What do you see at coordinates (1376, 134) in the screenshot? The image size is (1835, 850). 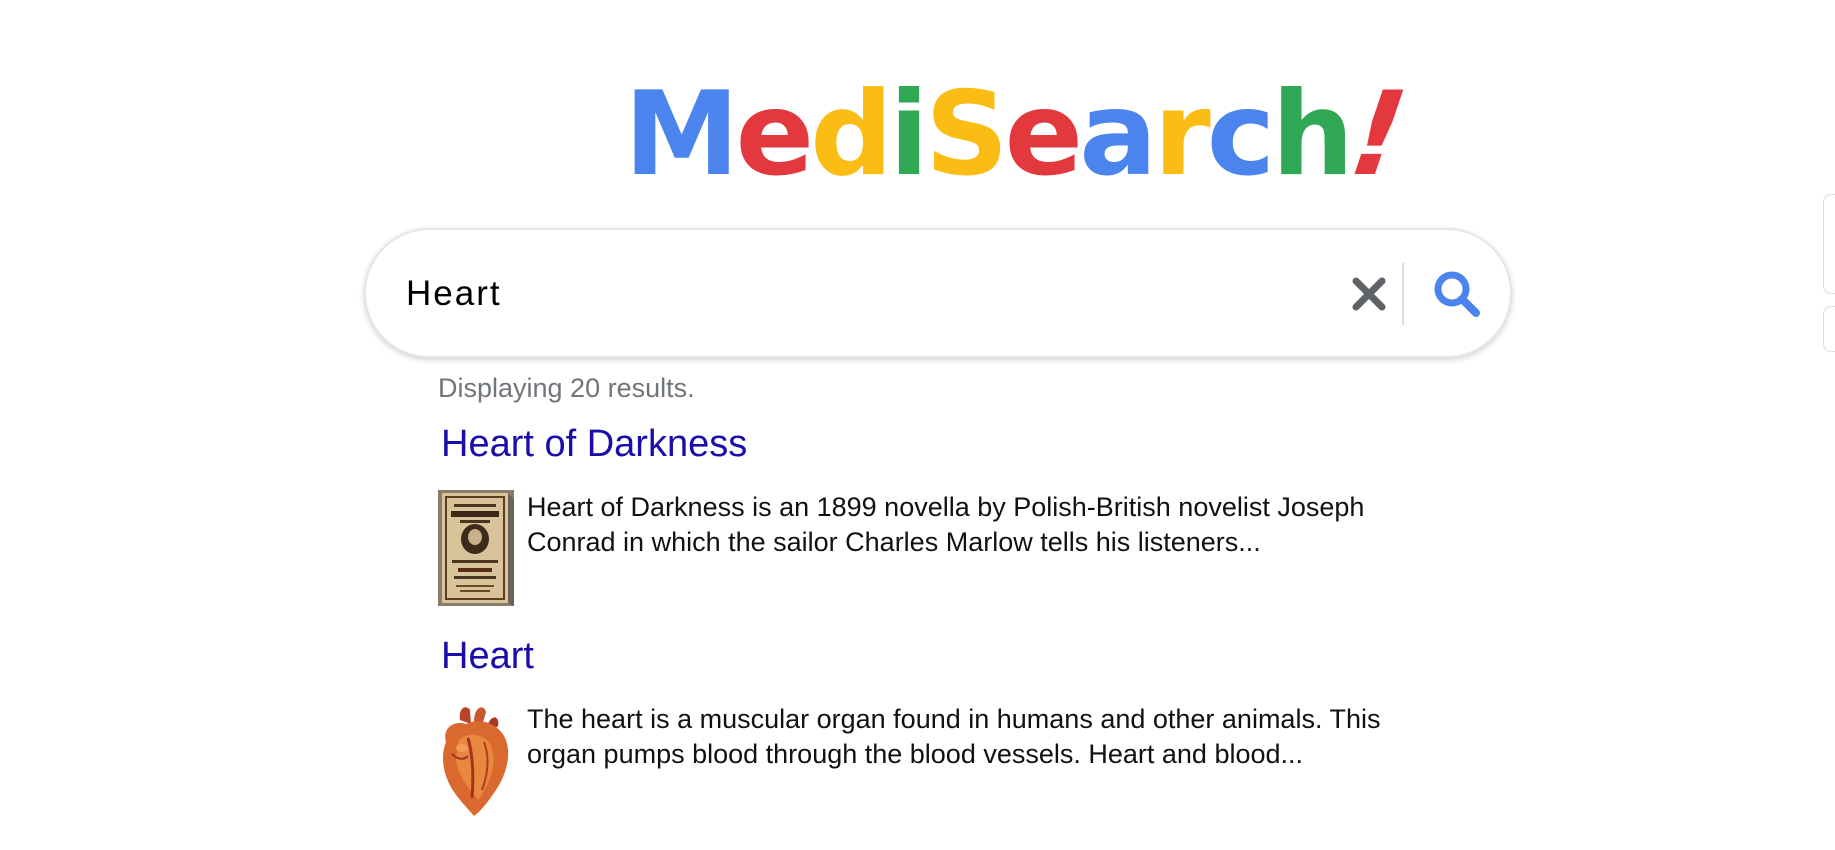 I see `logo-exclamation: !` at bounding box center [1376, 134].